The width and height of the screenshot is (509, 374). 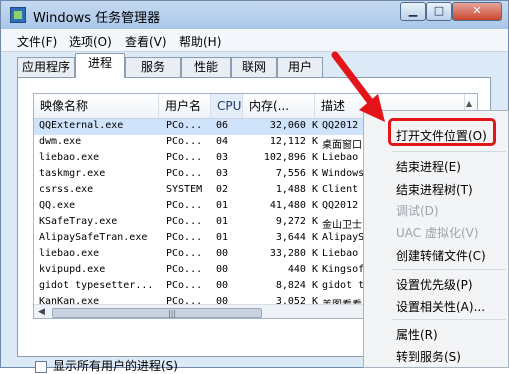 I want to click on column-image-name: 映像名称, so click(x=96, y=106).